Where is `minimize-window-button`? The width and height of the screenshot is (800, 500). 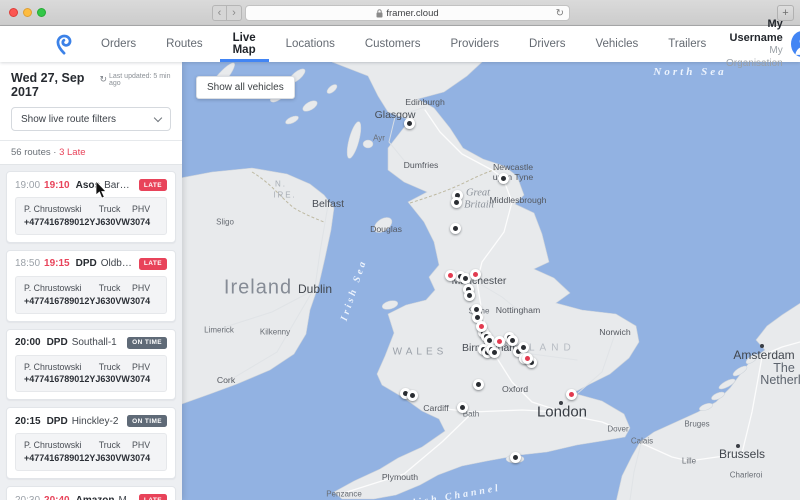 minimize-window-button is located at coordinates (27, 12).